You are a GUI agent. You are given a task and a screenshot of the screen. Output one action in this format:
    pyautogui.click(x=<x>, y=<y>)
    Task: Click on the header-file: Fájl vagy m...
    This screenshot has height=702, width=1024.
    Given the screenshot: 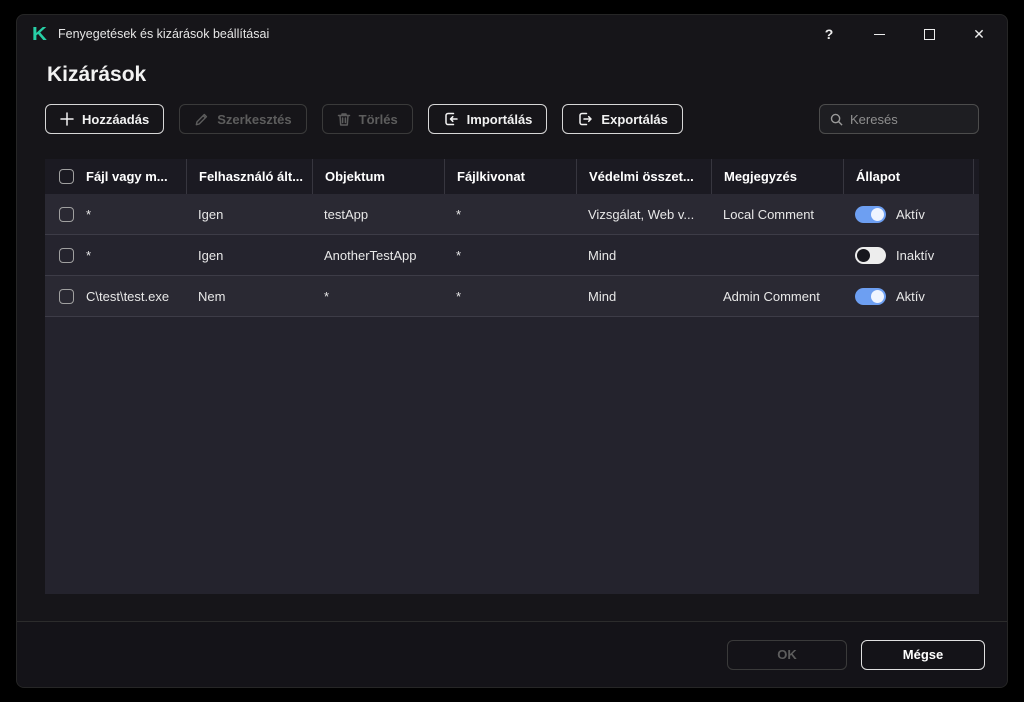 What is the action you would take?
    pyautogui.click(x=115, y=176)
    